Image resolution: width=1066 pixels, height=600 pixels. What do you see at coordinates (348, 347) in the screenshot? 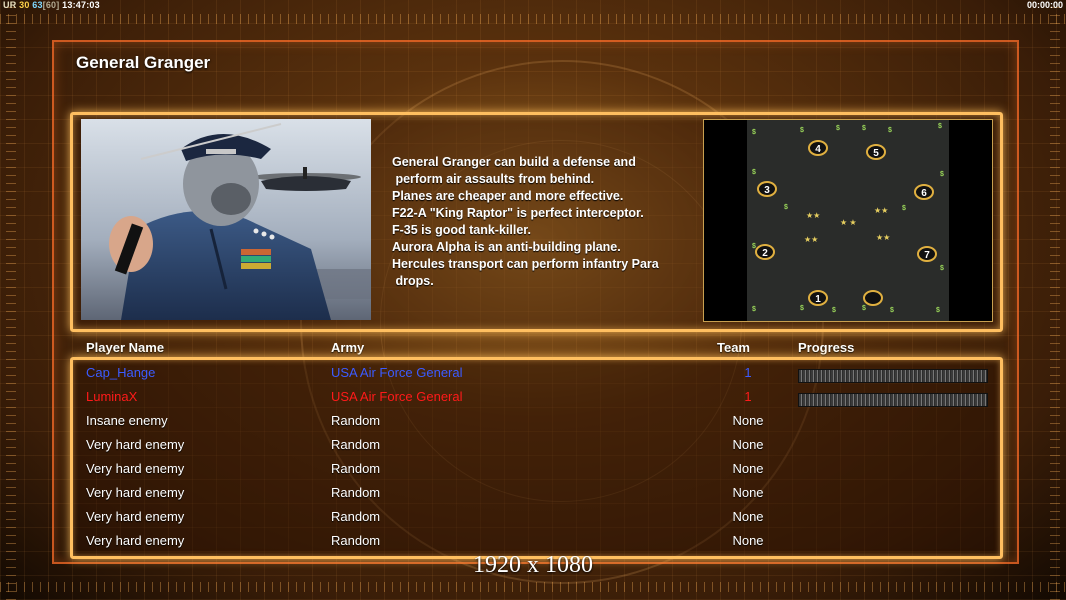
I see `column-header-army: Army` at bounding box center [348, 347].